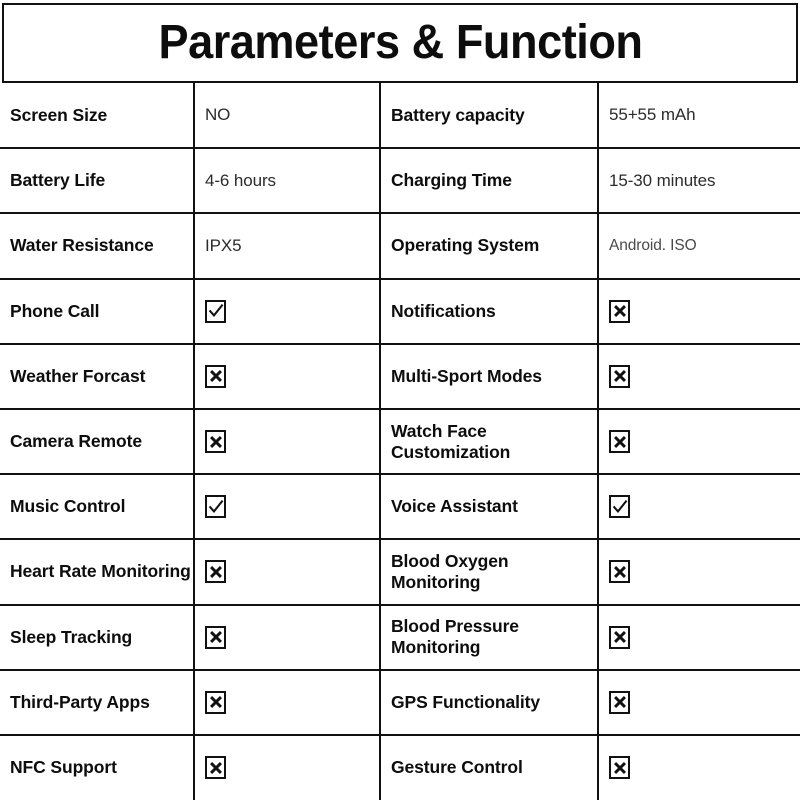  I want to click on table-row: Weather Forcast Multi-Sport Modes, so click(400, 375).